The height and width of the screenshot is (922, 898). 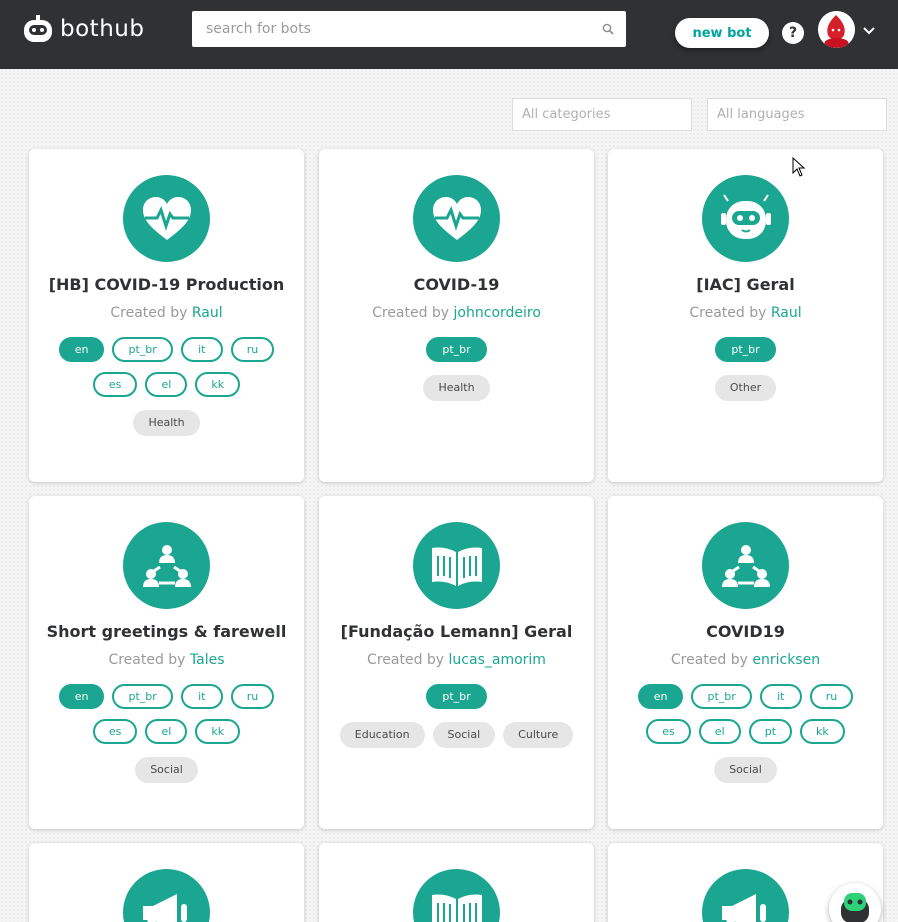 I want to click on user-avatar-icon, so click(x=836, y=29).